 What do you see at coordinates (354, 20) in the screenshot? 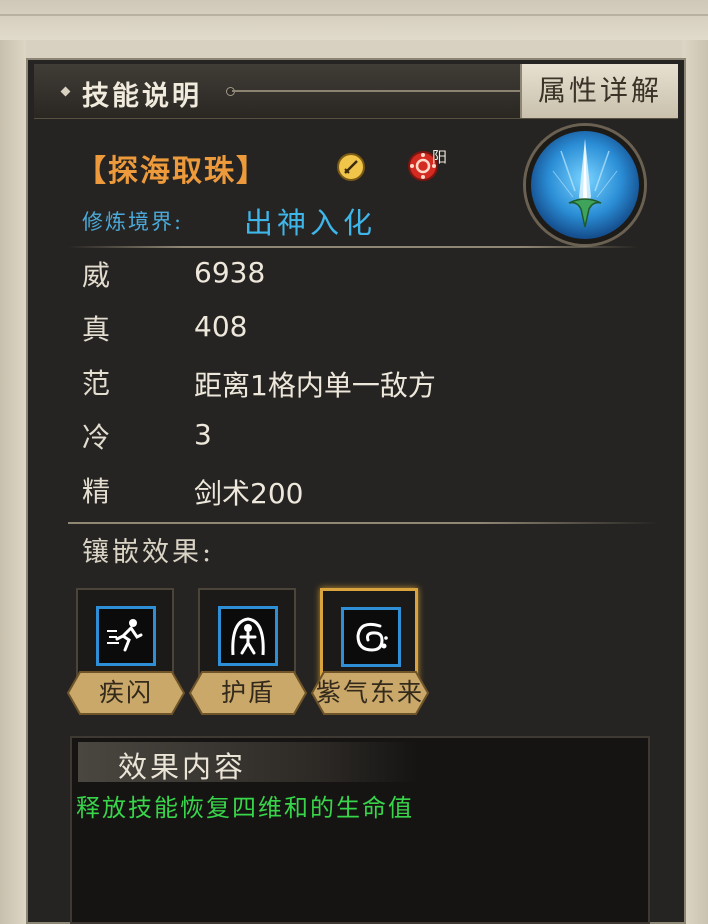
I see `background-top` at bounding box center [354, 20].